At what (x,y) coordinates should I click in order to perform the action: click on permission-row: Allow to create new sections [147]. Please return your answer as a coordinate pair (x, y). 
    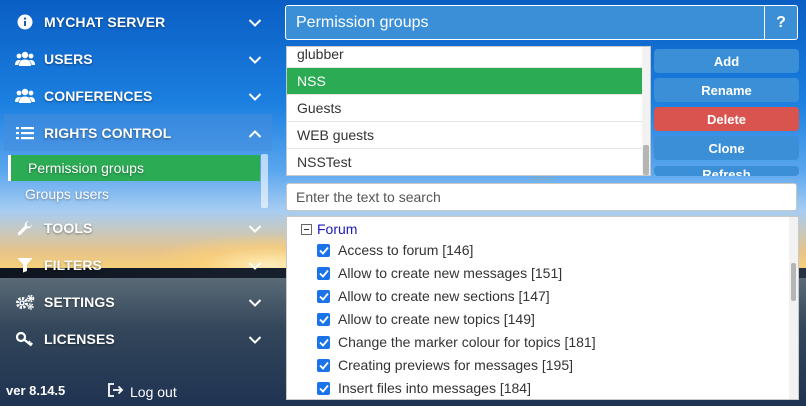
    Looking at the image, I should click on (433, 296).